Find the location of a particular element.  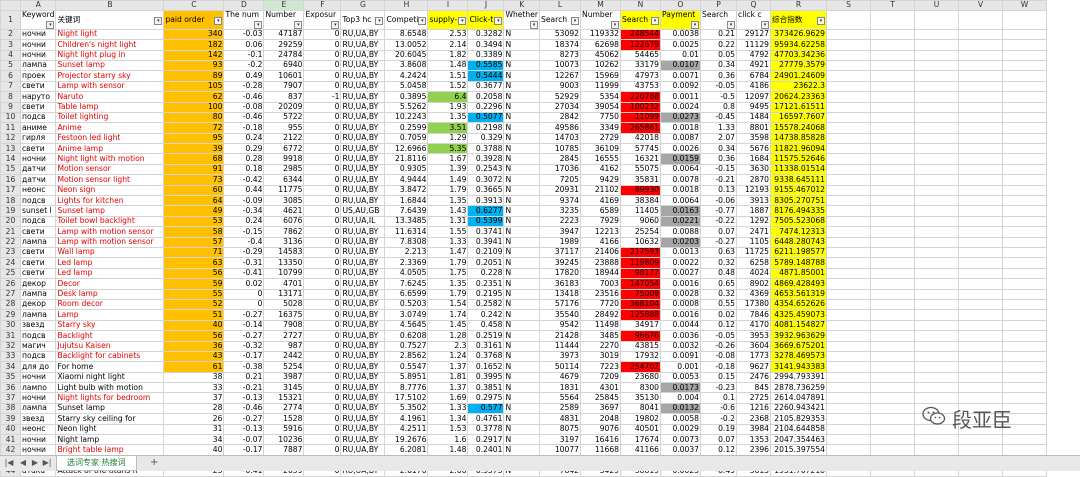

cell: 7907 is located at coordinates (284, 86).